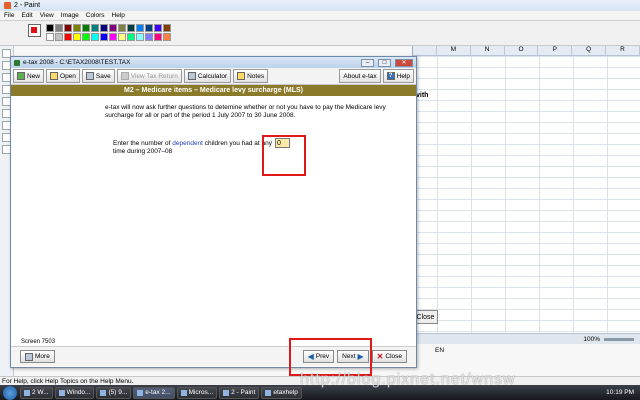 The image size is (640, 400). What do you see at coordinates (34, 30) in the screenshot?
I see `current-color-swatch` at bounding box center [34, 30].